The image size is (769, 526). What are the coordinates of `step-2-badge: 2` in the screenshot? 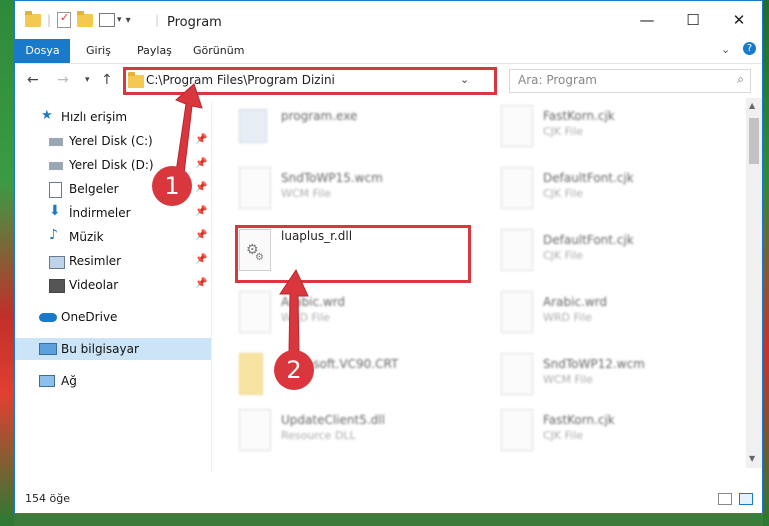 It's located at (294, 370).